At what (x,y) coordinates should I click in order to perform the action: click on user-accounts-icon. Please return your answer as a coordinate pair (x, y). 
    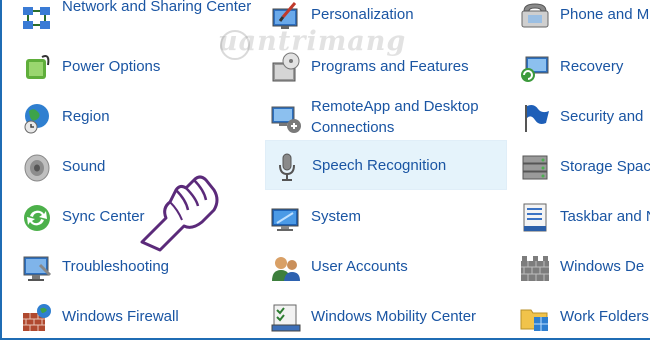
    Looking at the image, I should click on (286, 268).